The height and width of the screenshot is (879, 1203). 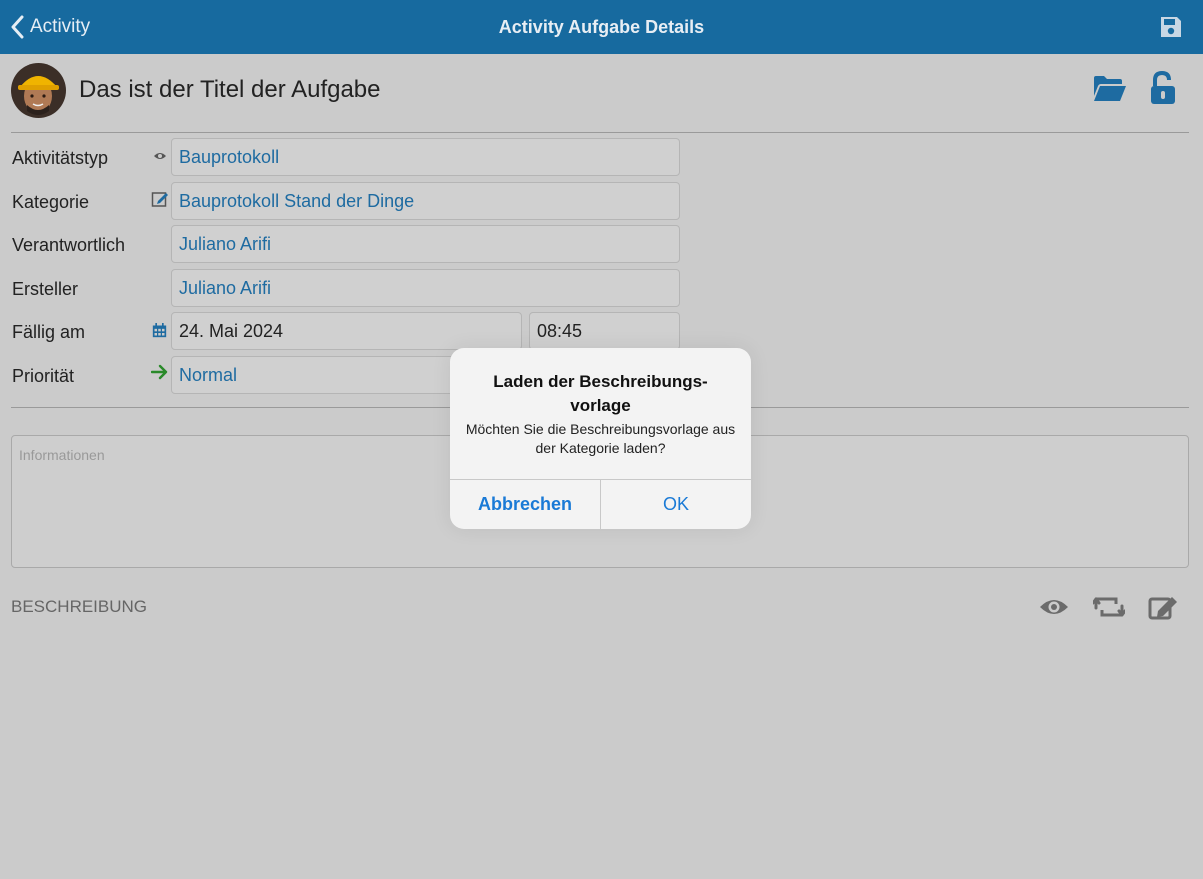 What do you see at coordinates (425, 201) in the screenshot?
I see `kategorie-field: Bauprotokoll Stand der Dinge` at bounding box center [425, 201].